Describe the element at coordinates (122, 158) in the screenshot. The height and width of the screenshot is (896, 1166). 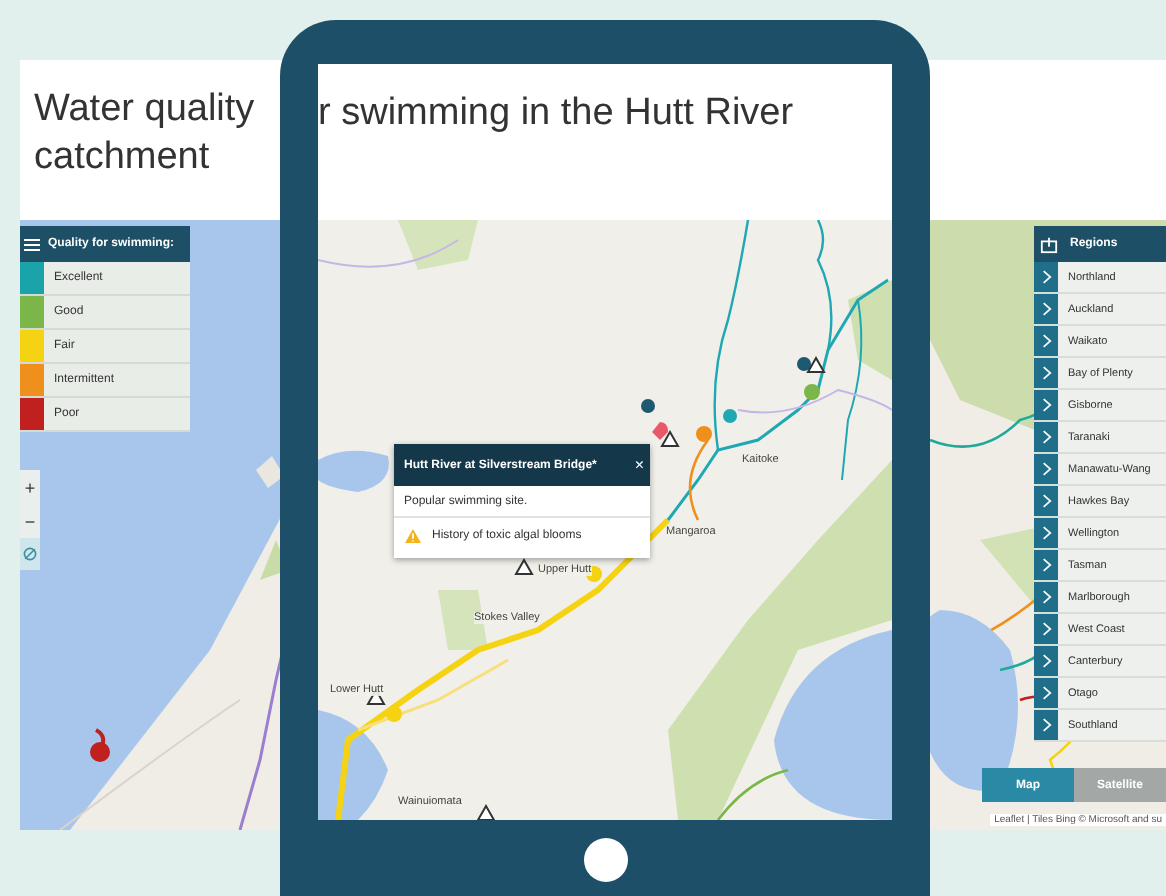
I see `page-title: catchment` at that location.